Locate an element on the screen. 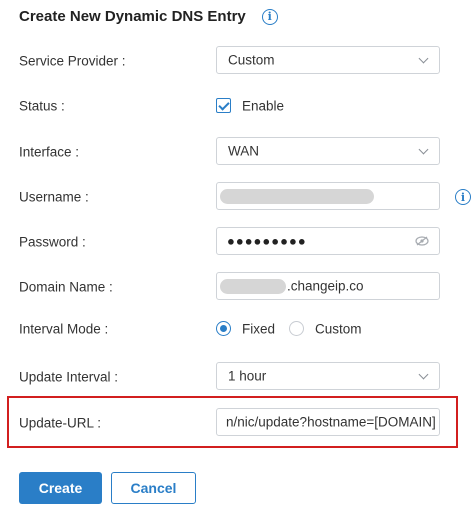 The width and height of the screenshot is (474, 508). enable-checkbox is located at coordinates (223, 105).